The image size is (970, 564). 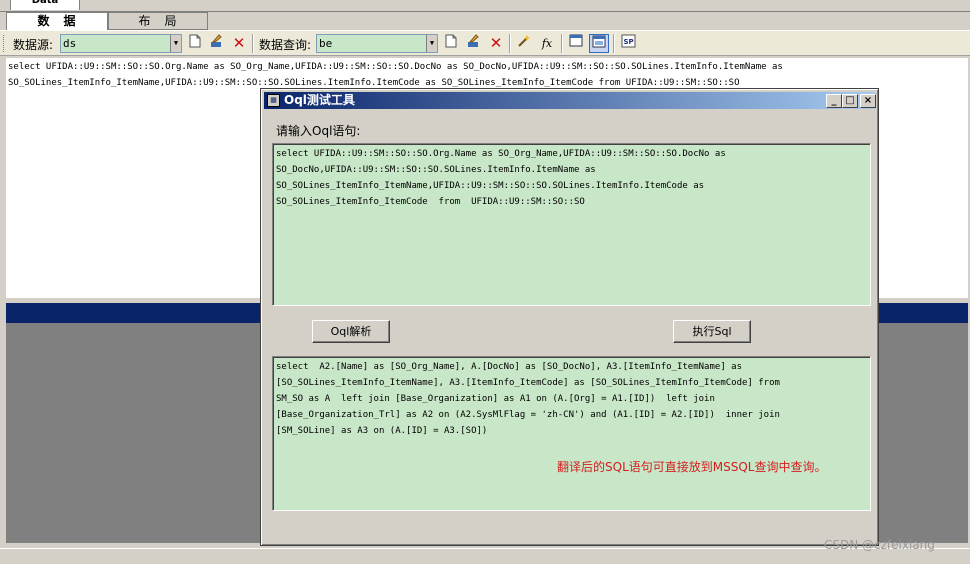 I want to click on datasource-value: ds, so click(x=70, y=43).